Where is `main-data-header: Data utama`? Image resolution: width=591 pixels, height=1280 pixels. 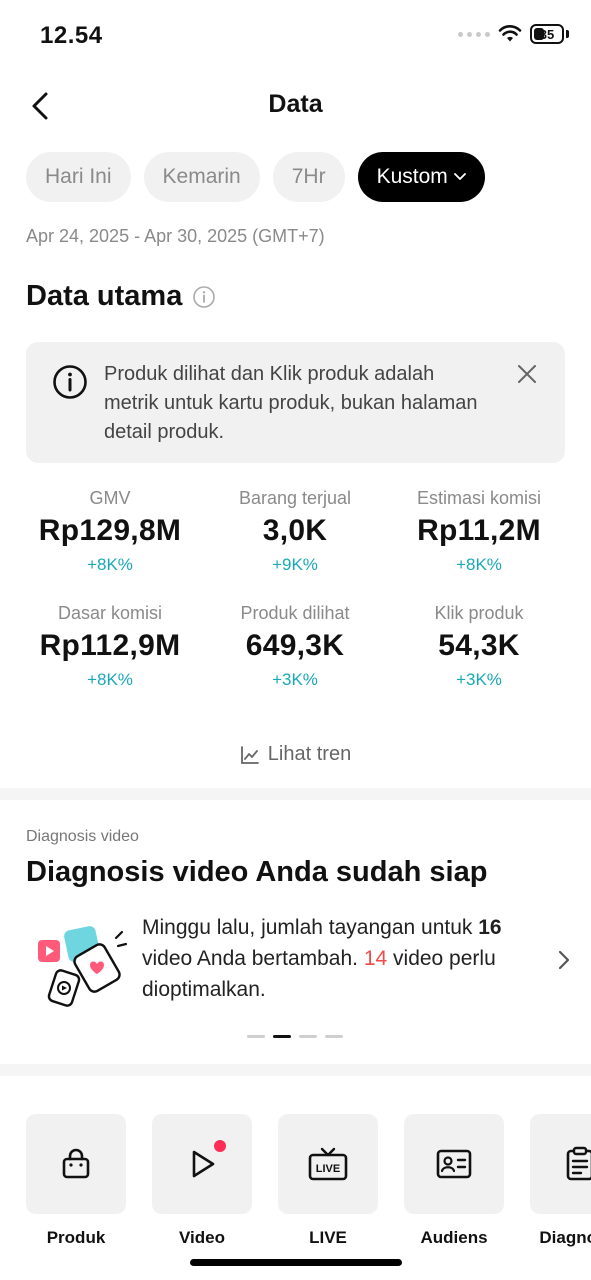 main-data-header: Data utama is located at coordinates (121, 296).